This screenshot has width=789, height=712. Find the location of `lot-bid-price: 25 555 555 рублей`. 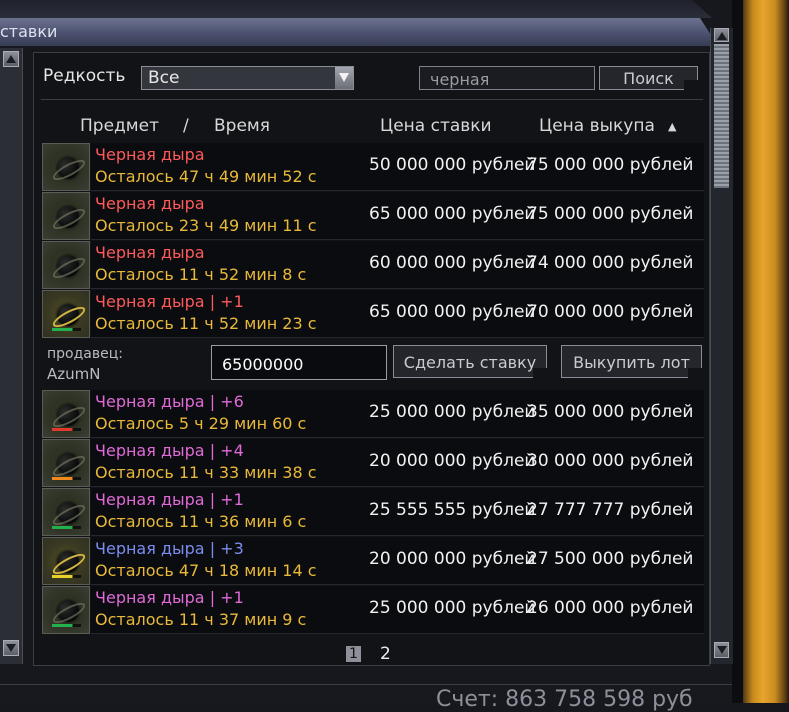

lot-bid-price: 25 555 555 рублей is located at coordinates (452, 510).